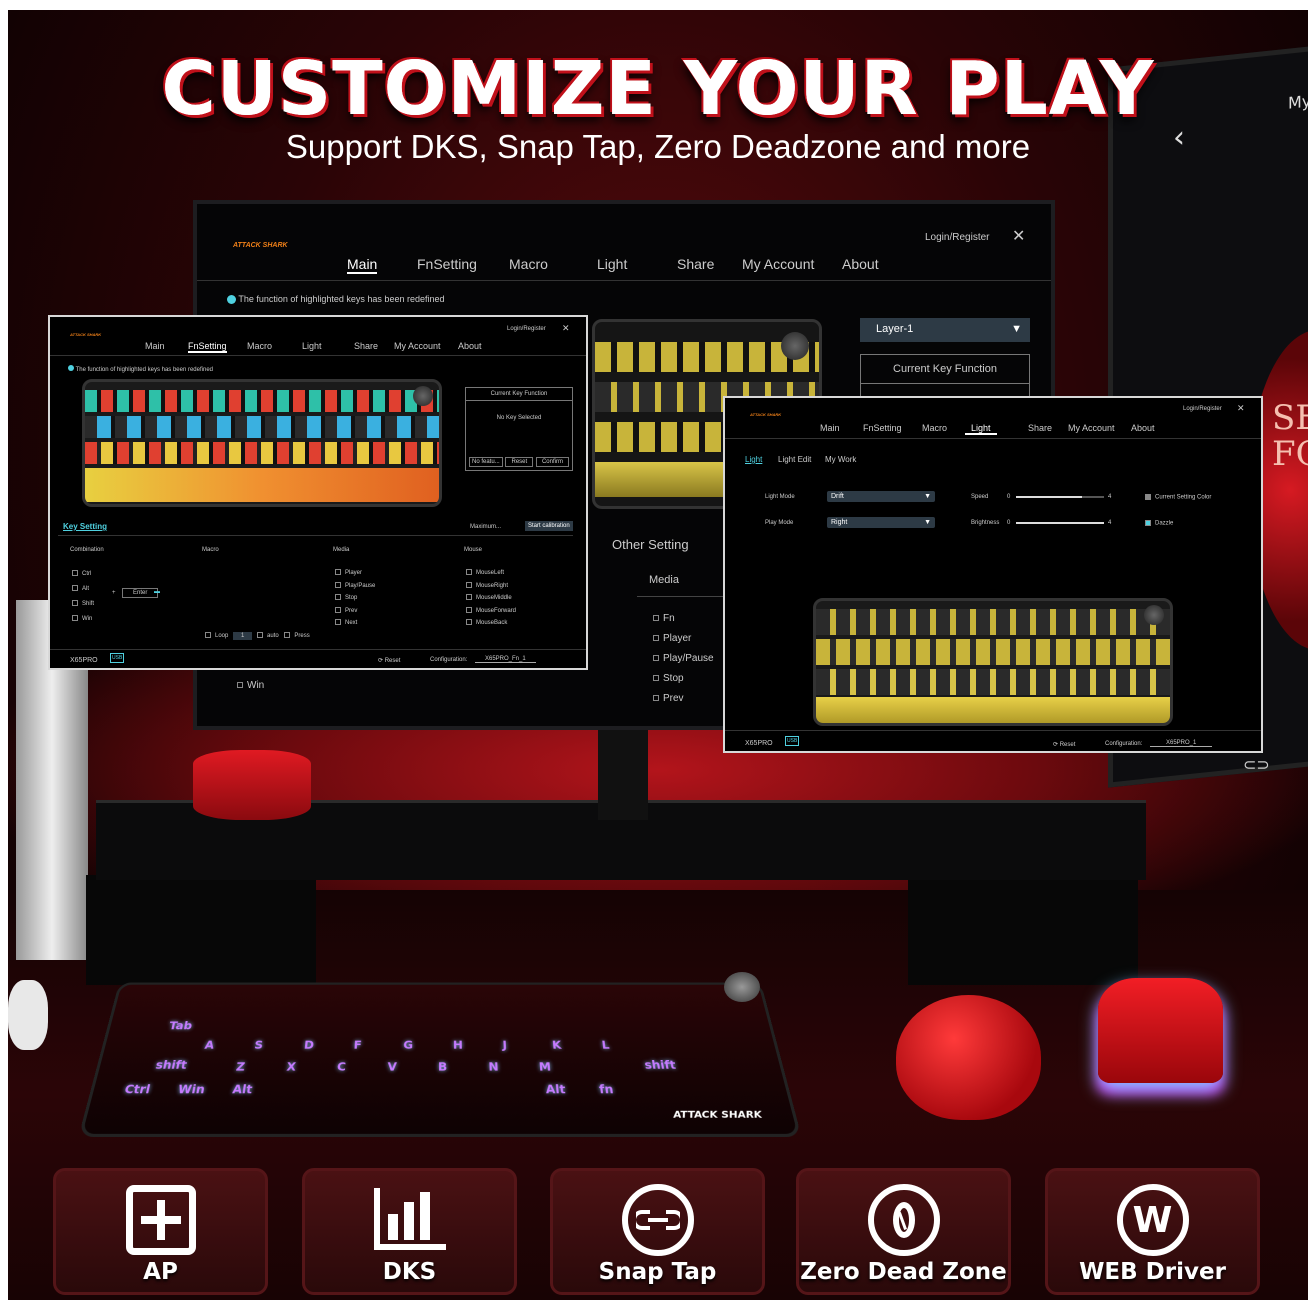 The width and height of the screenshot is (1311, 1306). Describe the element at coordinates (881, 522) in the screenshot. I see `play-mode-select: Right ▼` at that location.